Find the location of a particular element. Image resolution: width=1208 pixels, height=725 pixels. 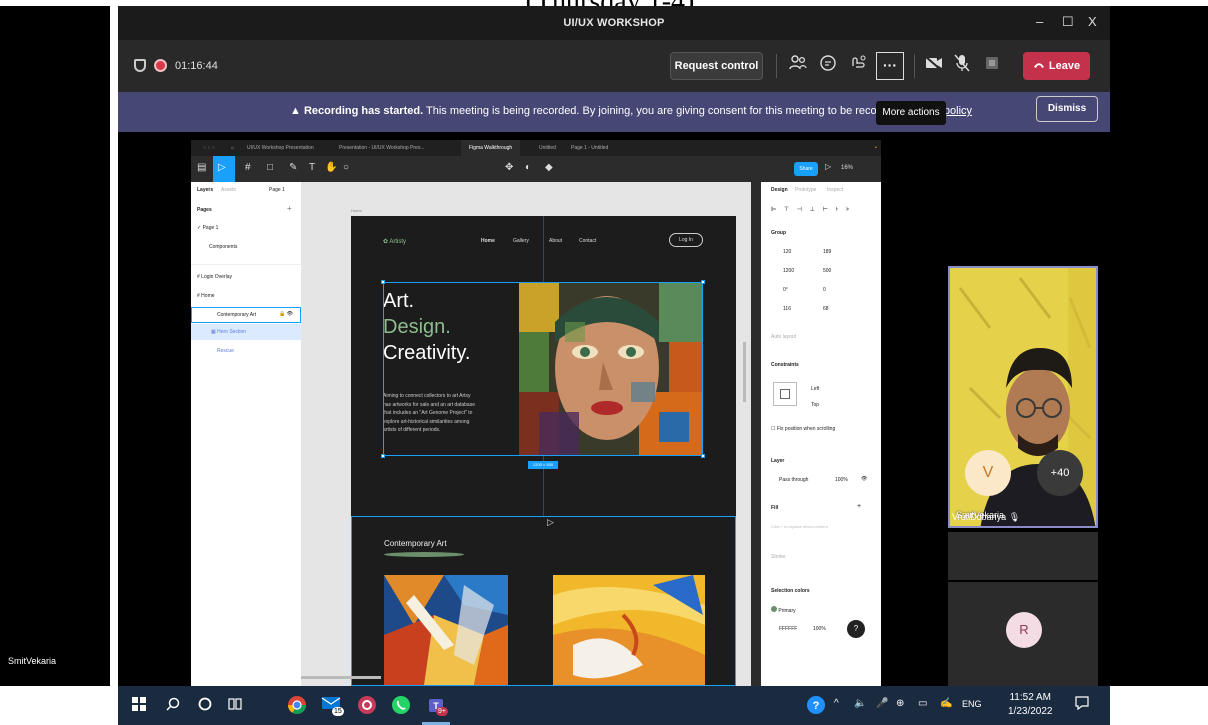

help-tray-icon: ? is located at coordinates (816, 706).